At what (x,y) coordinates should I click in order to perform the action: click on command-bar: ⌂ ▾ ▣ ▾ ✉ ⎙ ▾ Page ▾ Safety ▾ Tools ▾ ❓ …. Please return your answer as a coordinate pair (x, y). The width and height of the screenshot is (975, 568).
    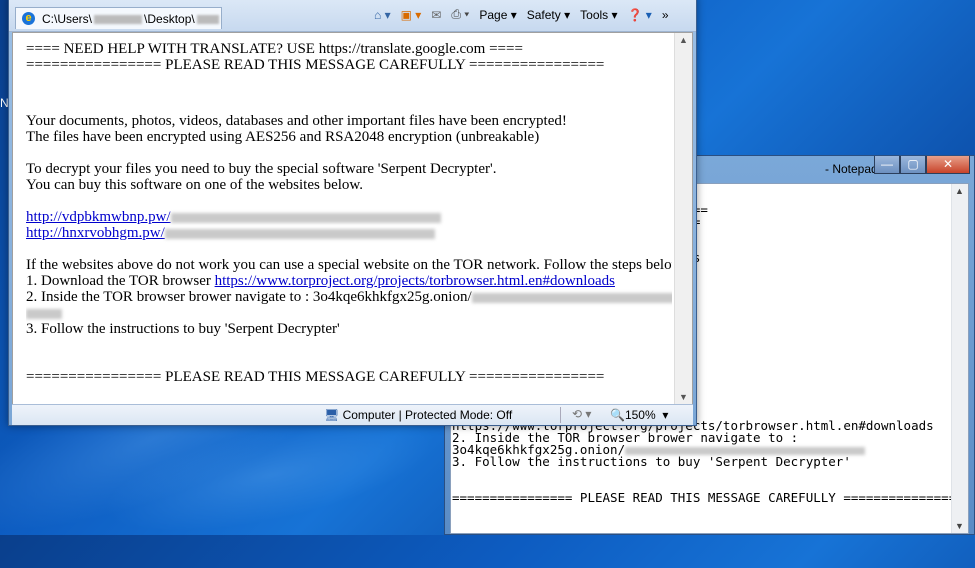
    Looking at the image, I should click on (521, 14).